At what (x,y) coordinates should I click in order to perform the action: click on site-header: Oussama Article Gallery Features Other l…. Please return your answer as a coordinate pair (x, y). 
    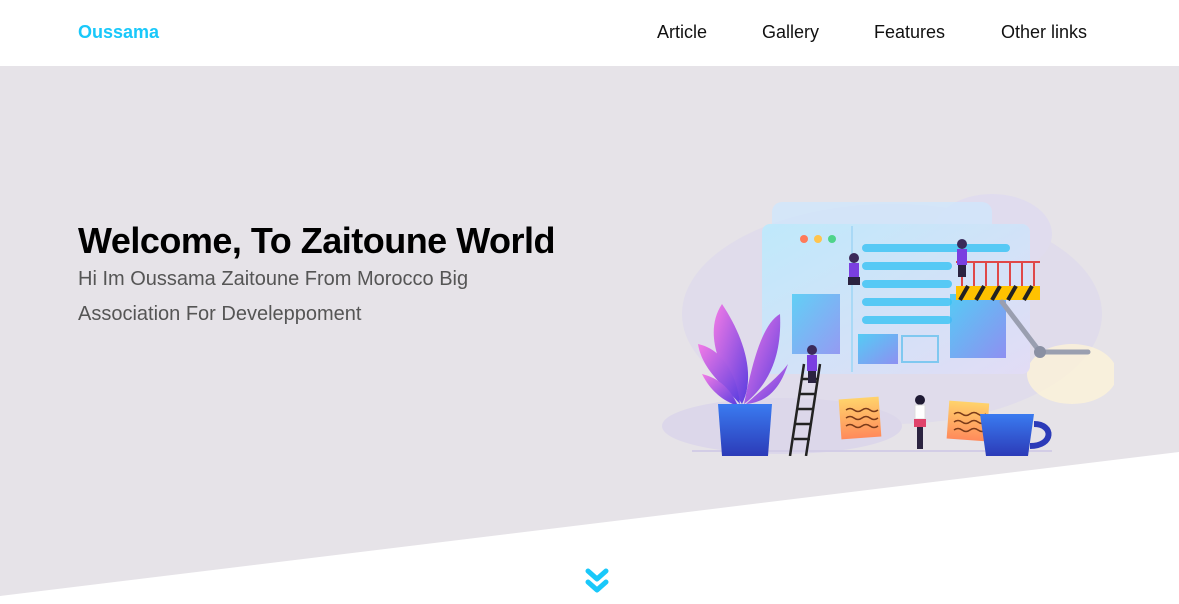
    Looking at the image, I should click on (589, 33).